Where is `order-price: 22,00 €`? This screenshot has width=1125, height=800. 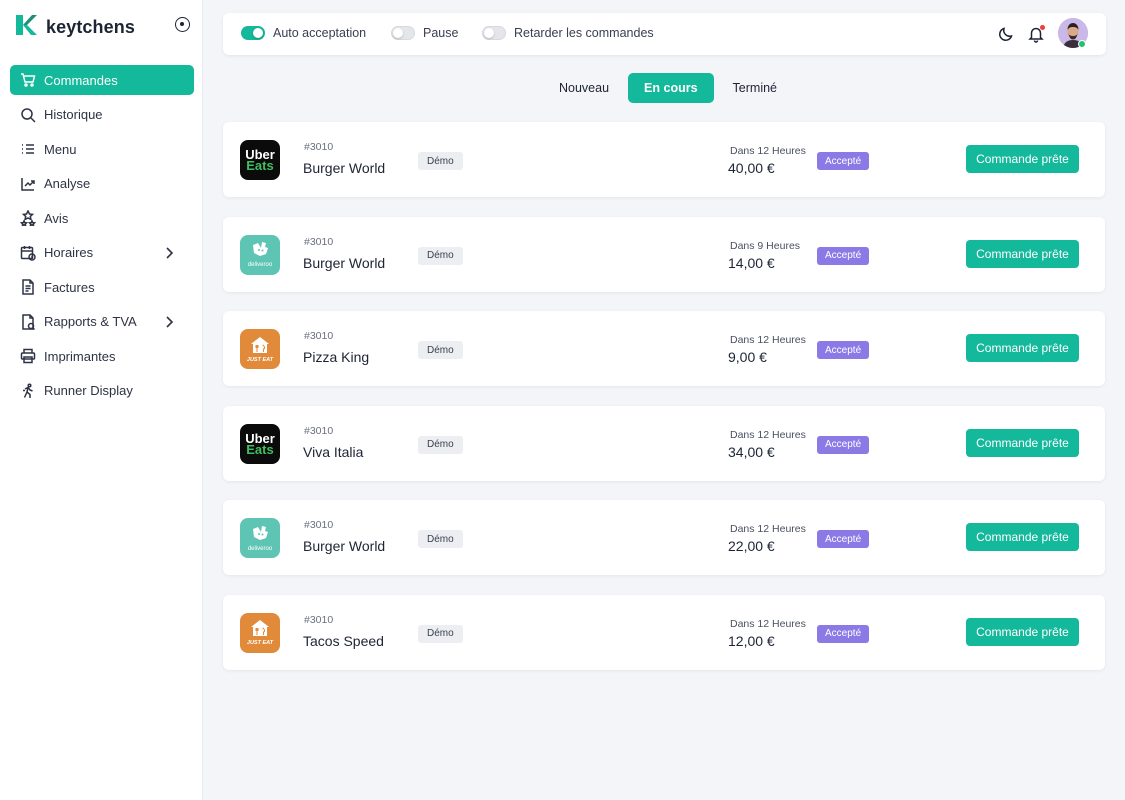
order-price: 22,00 € is located at coordinates (751, 546).